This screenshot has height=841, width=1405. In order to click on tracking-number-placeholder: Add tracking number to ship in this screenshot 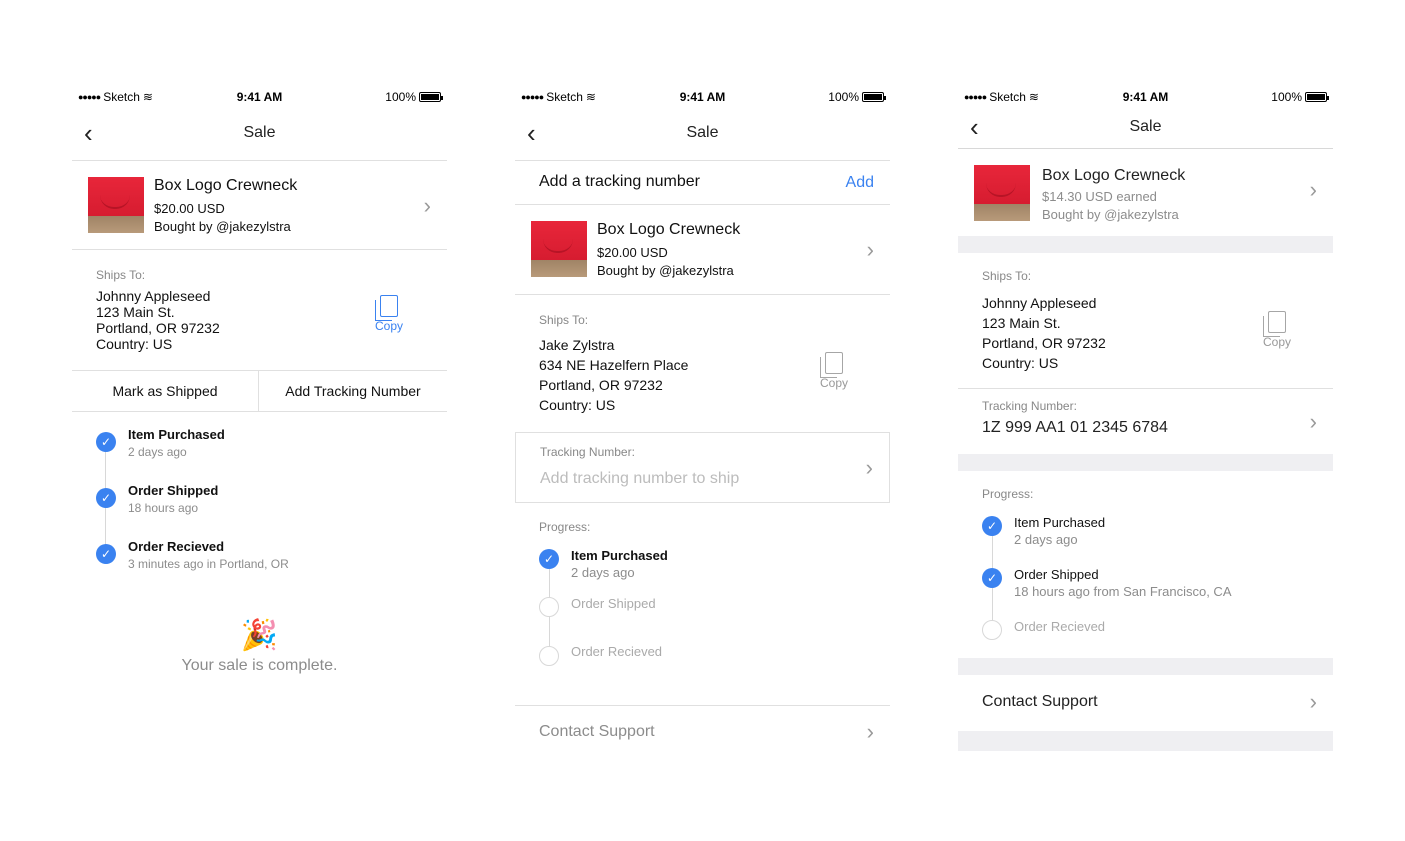, I will do `click(640, 478)`.